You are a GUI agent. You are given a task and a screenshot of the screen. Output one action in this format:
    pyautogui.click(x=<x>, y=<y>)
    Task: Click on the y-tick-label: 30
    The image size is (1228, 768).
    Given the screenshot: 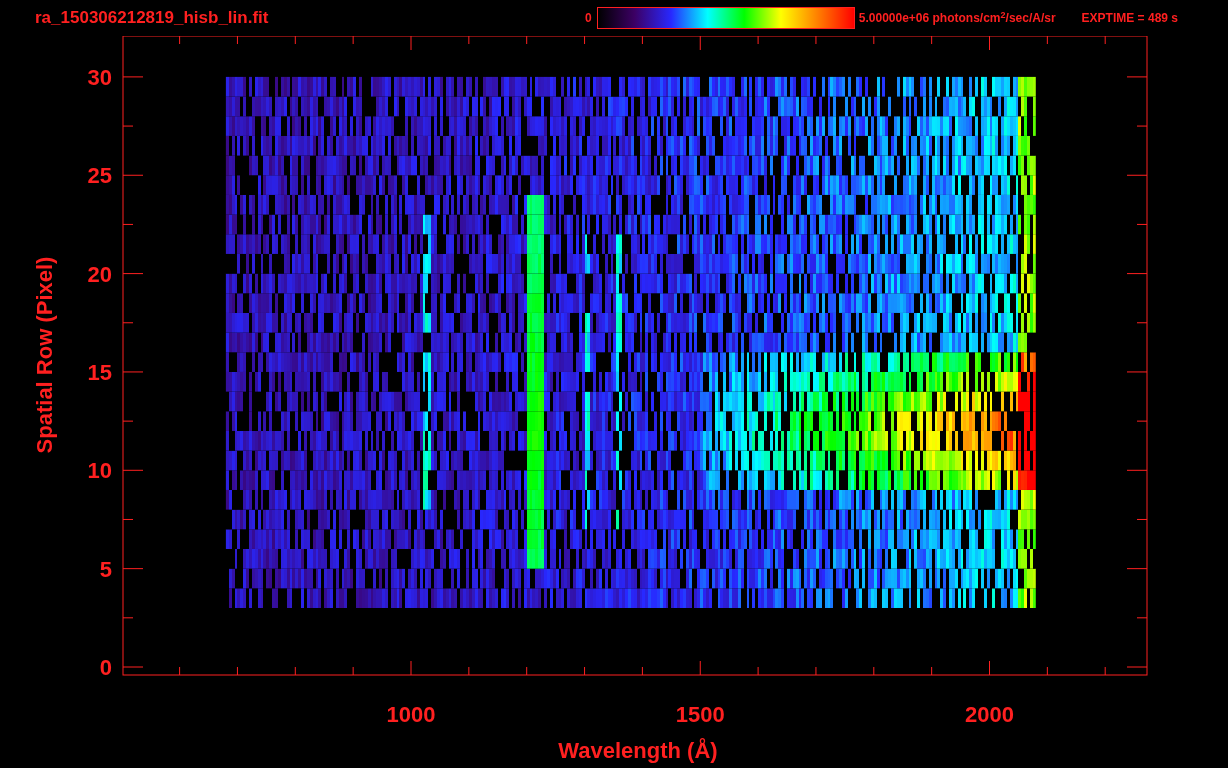 What is the action you would take?
    pyautogui.click(x=99, y=77)
    